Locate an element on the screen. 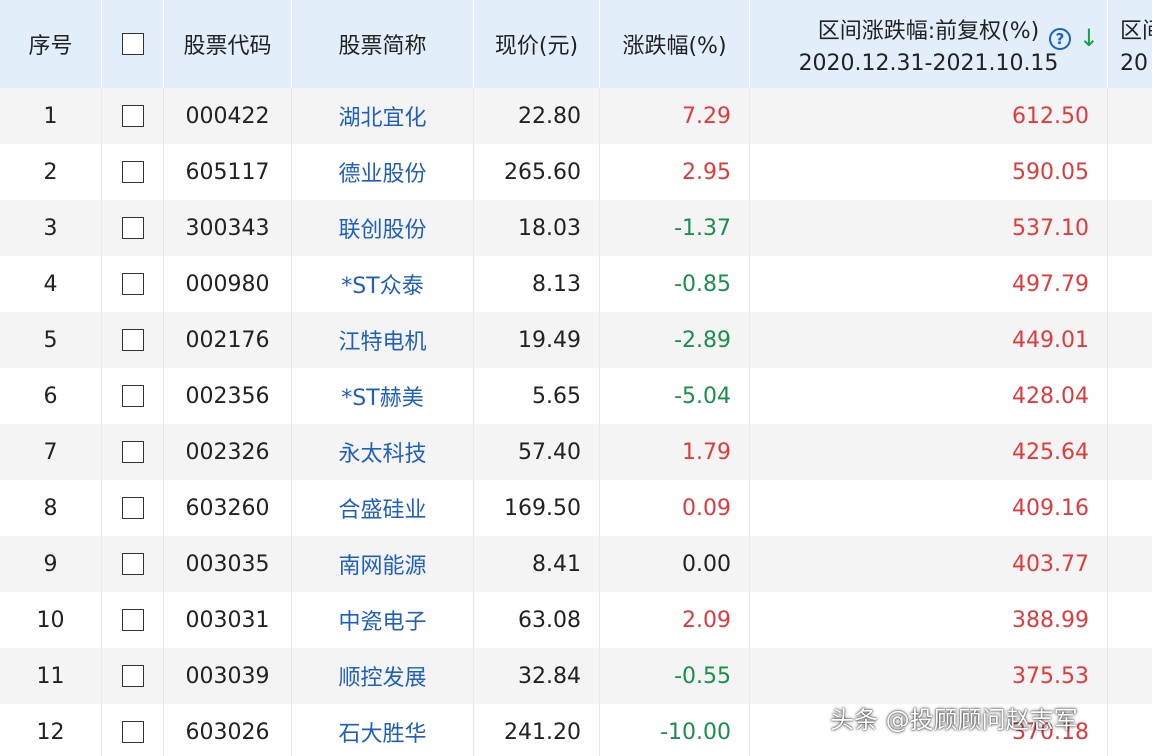 This screenshot has height=756, width=1152. table-row: 1 000422 湖北宜化 22.80 7.29 612.50 is located at coordinates (576, 116).